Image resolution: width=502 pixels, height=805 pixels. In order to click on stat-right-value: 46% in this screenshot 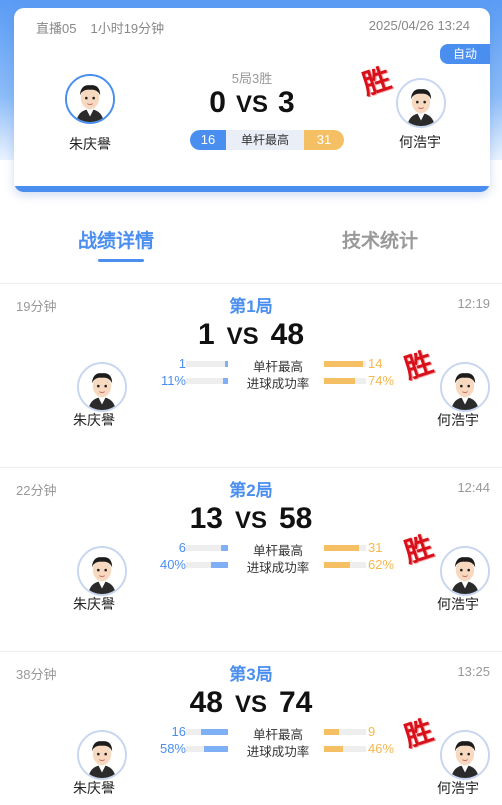, I will do `click(381, 748)`.